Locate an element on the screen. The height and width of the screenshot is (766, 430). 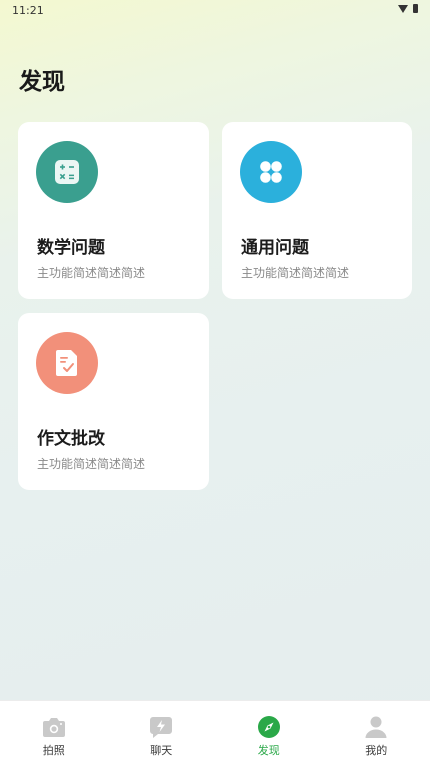
nav-label: 拍照 is located at coordinates (53, 750).